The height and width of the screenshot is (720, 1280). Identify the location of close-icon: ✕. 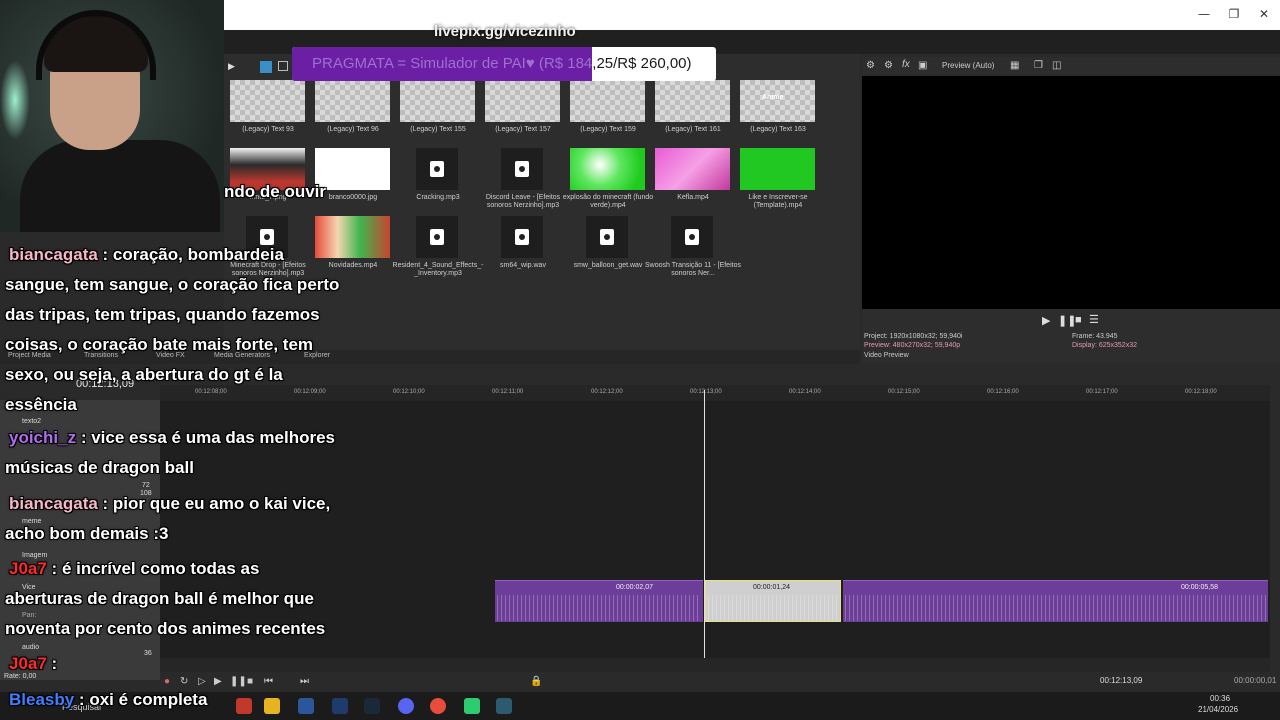
(1264, 14).